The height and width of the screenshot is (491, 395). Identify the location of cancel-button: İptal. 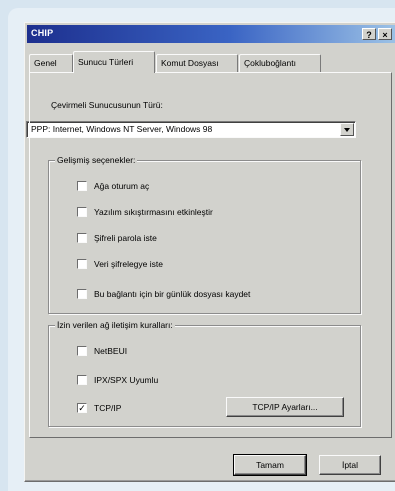
(350, 465).